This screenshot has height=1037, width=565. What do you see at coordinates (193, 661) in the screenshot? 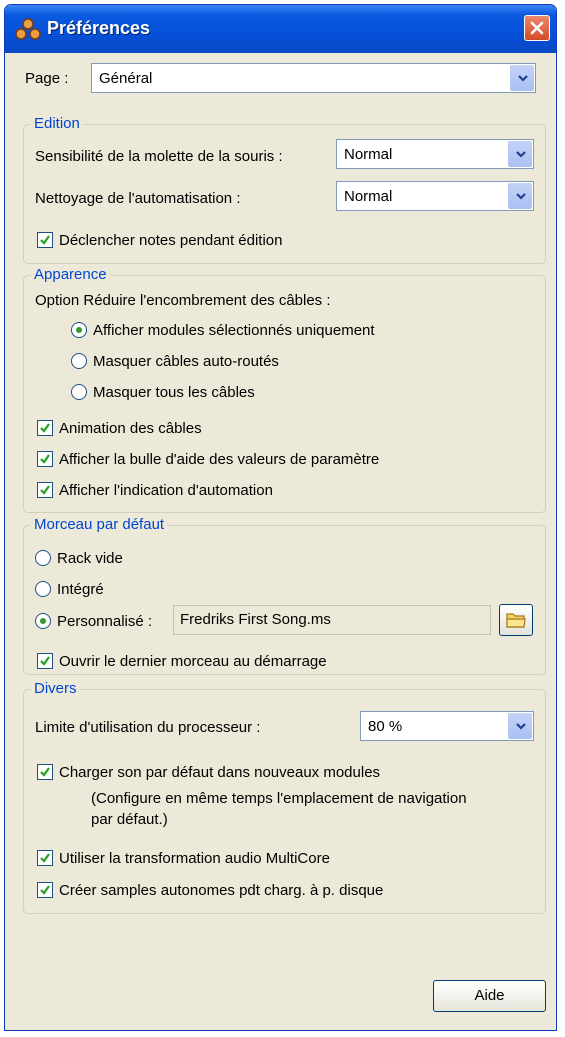
I see `open-last-song-label: Ouvrir le dernier morceau au démarrage` at bounding box center [193, 661].